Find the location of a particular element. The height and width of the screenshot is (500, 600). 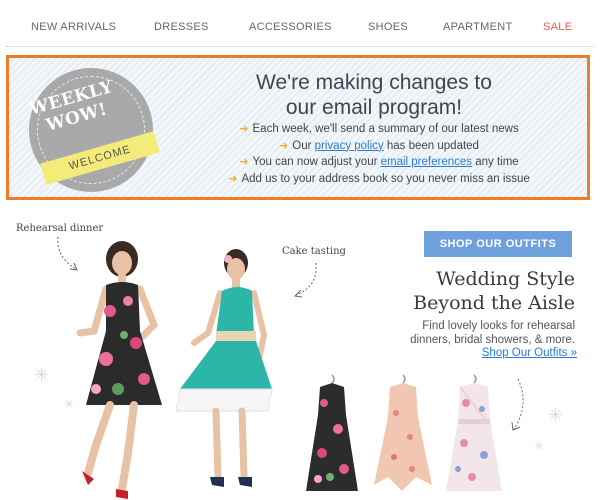

dress-wrap-floral-image is located at coordinates (474, 432).